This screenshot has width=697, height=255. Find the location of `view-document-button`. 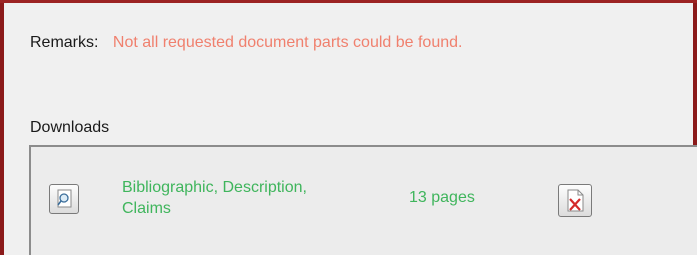

view-document-button is located at coordinates (64, 199).